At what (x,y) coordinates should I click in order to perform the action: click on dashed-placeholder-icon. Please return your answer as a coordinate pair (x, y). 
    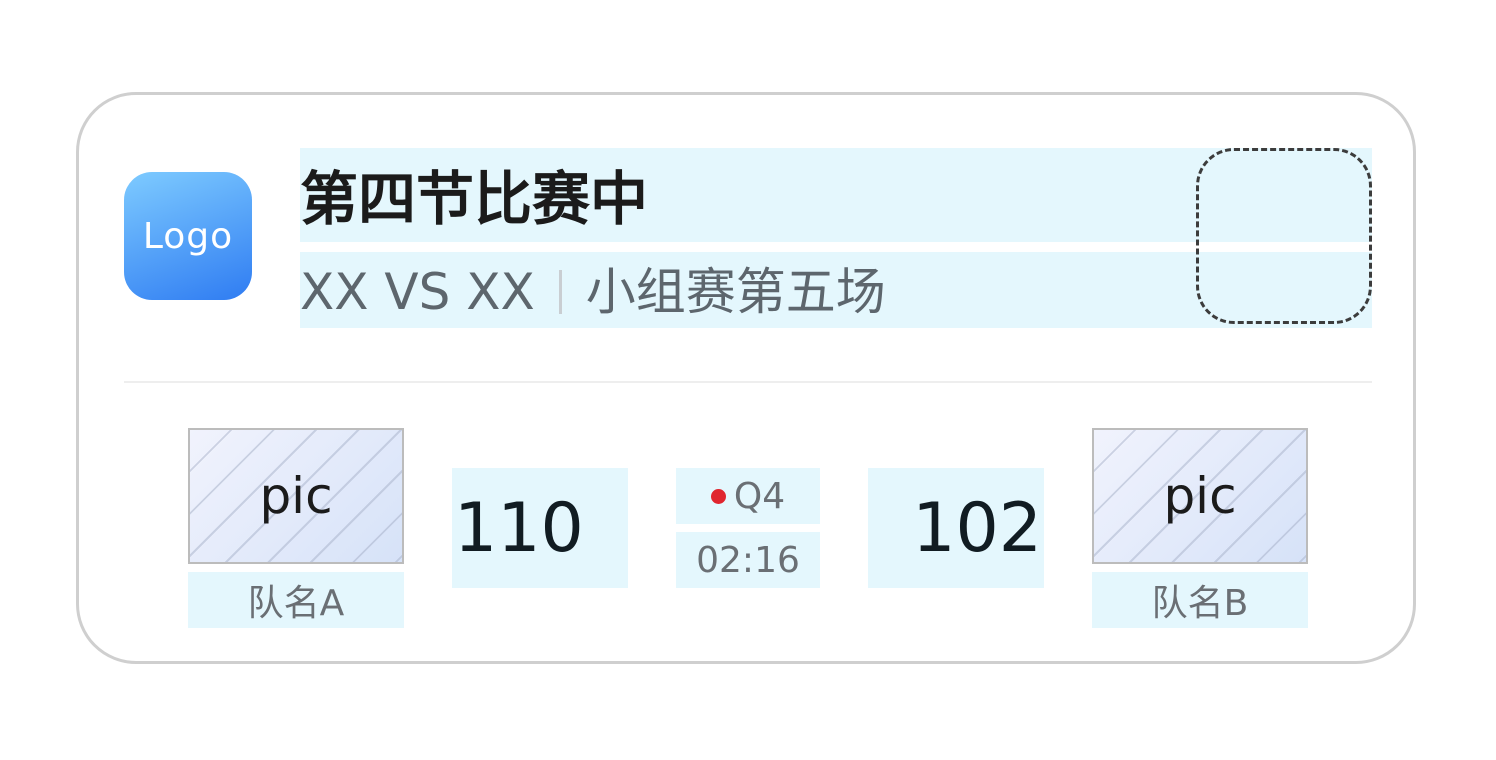
    Looking at the image, I should click on (1284, 236).